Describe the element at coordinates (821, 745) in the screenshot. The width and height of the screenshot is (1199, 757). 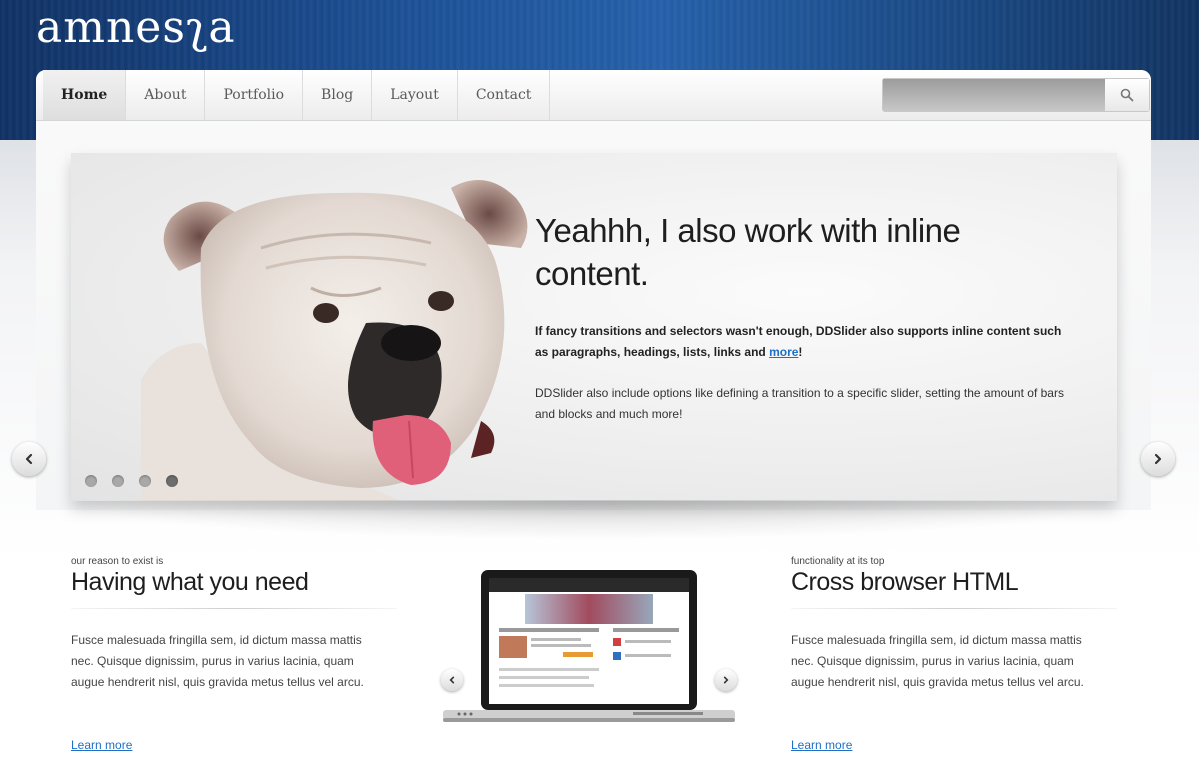
I see `feature-2-learn-more-link: Learn more` at that location.